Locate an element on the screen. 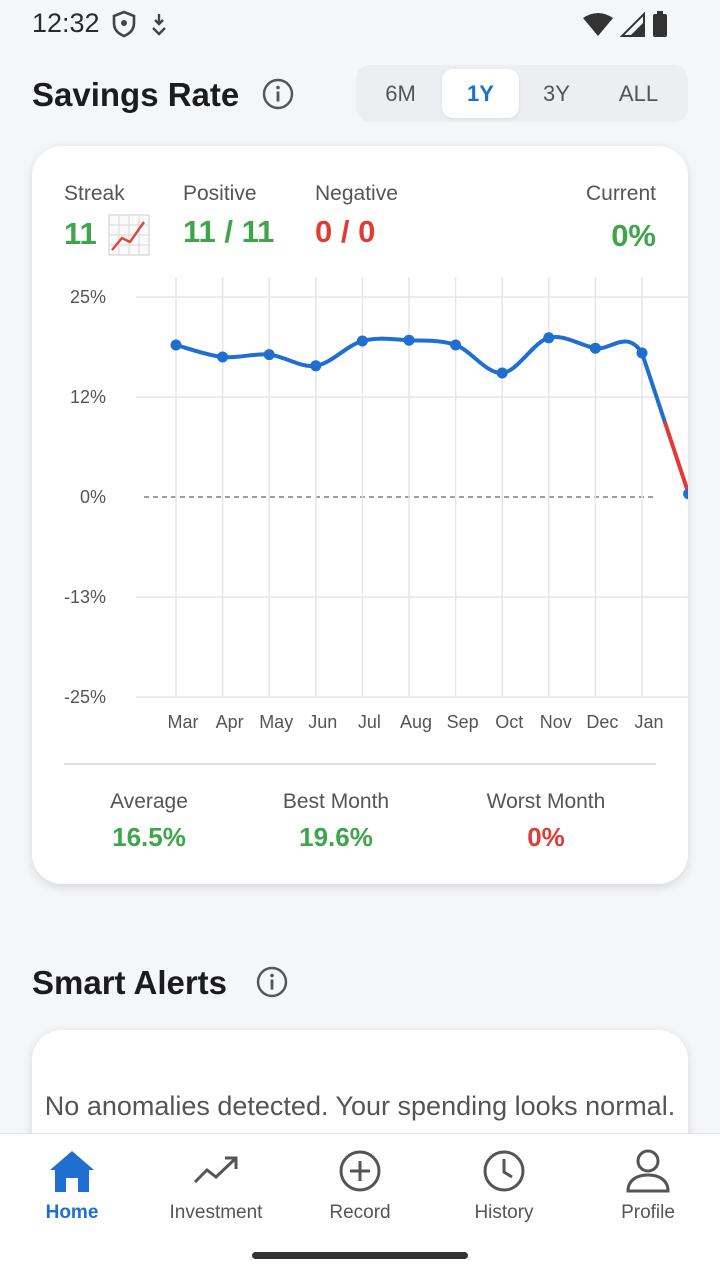  home-icon is located at coordinates (72, 1171).